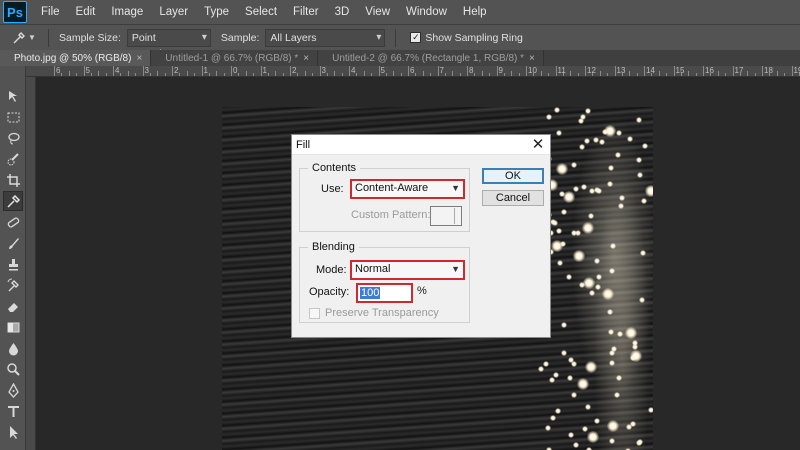 This screenshot has width=800, height=450. Describe the element at coordinates (342, 12) in the screenshot. I see `menu-3d: 3D` at that location.